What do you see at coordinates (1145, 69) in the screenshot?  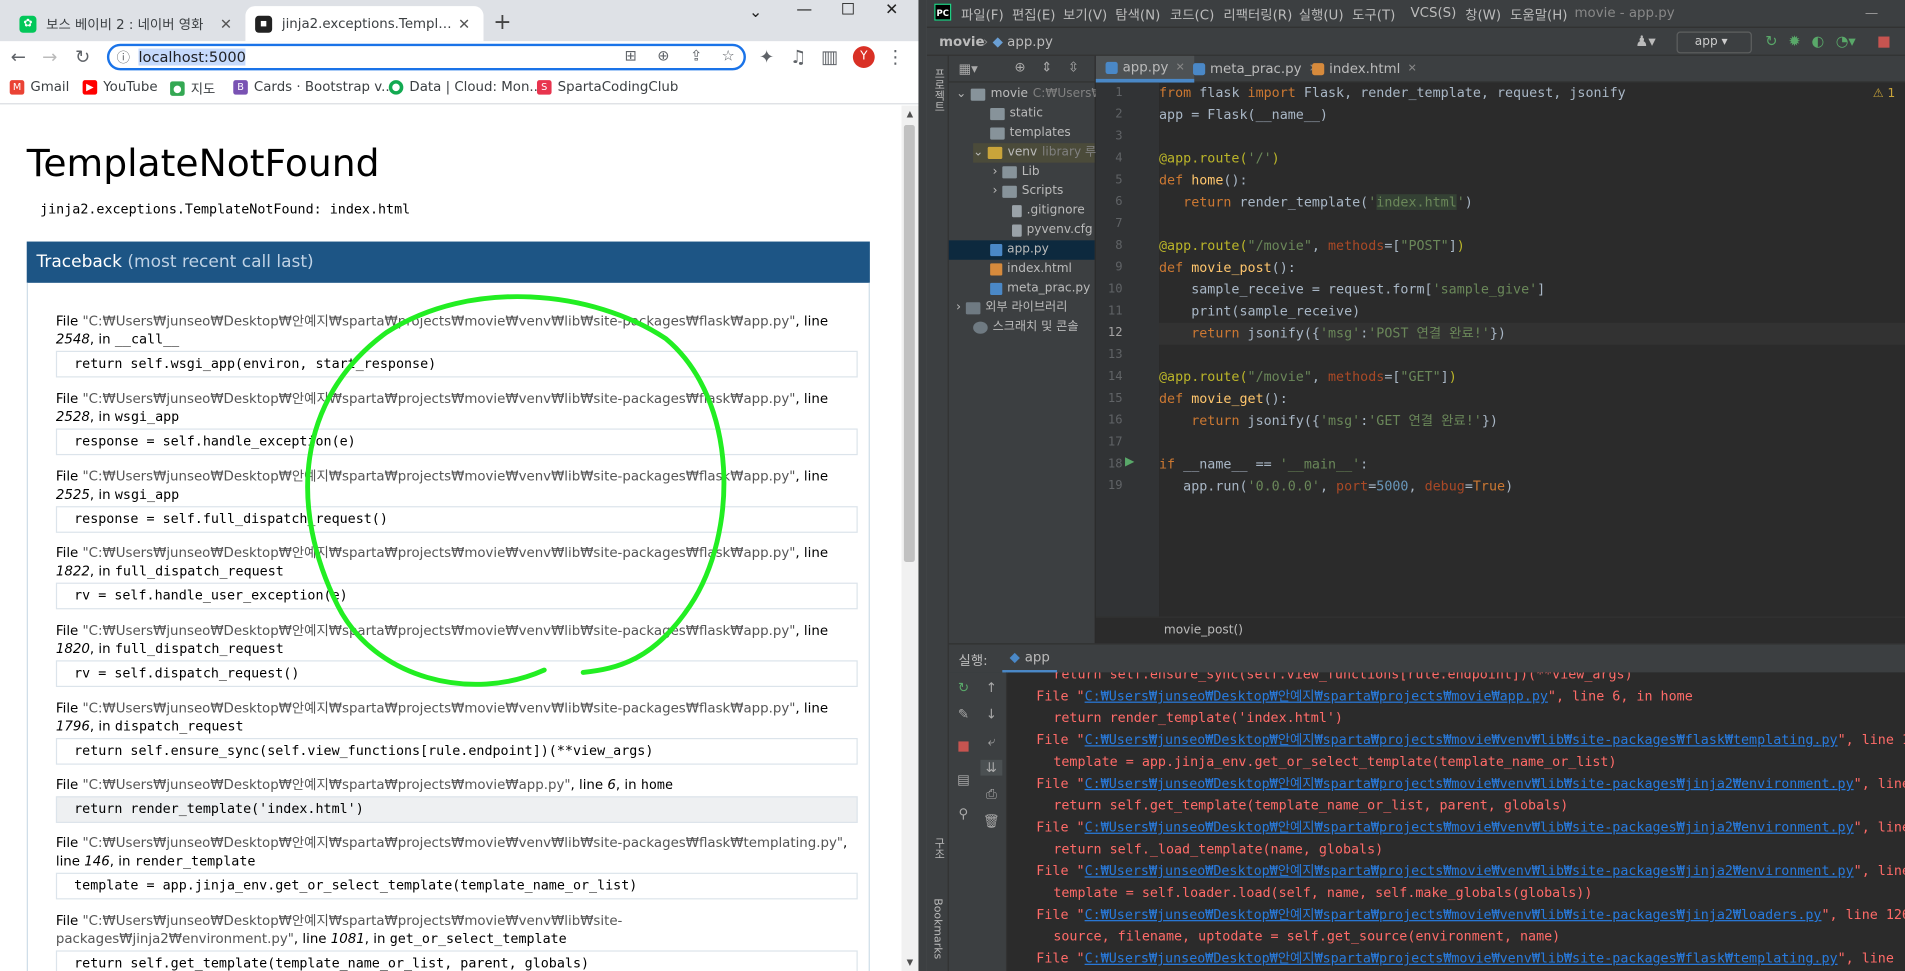 I see `editor-tab-app-py: app.py ✕` at bounding box center [1145, 69].